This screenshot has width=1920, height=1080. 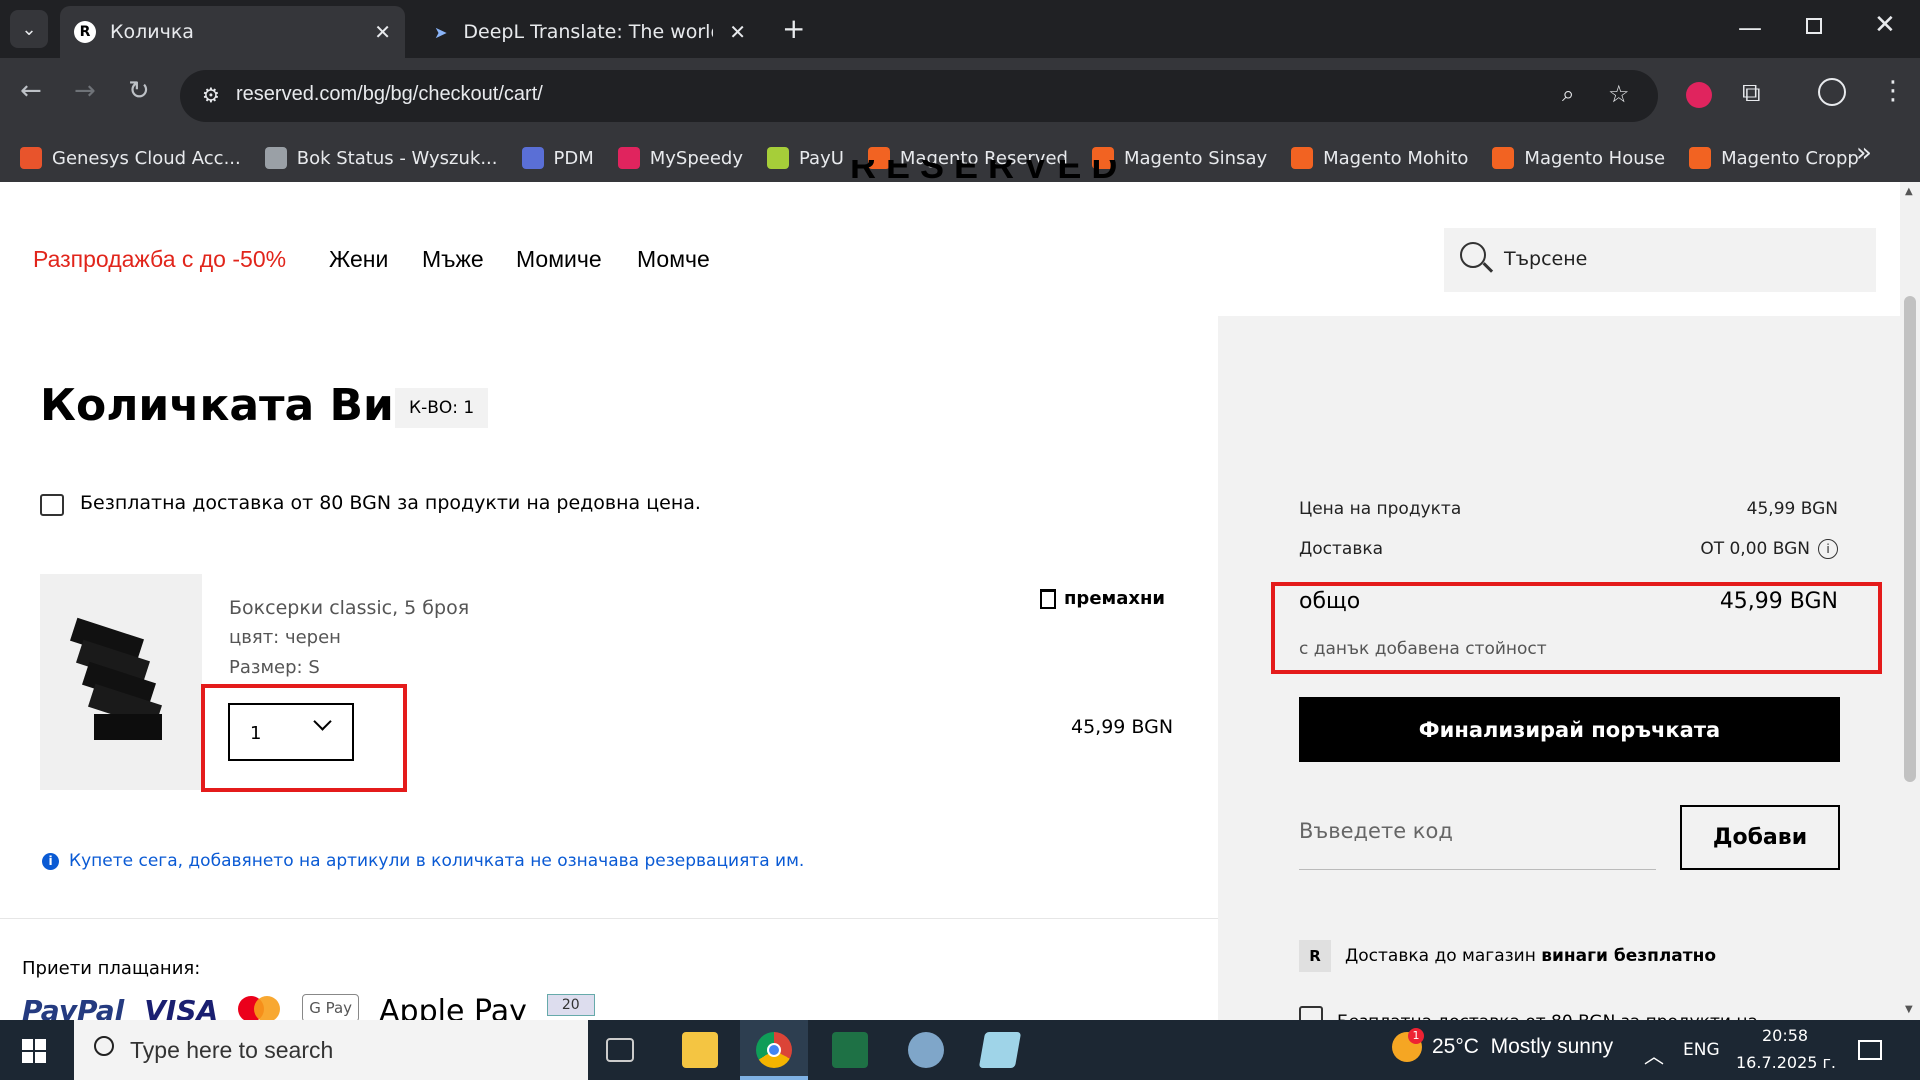 I want to click on restore-icon, so click(x=1814, y=26).